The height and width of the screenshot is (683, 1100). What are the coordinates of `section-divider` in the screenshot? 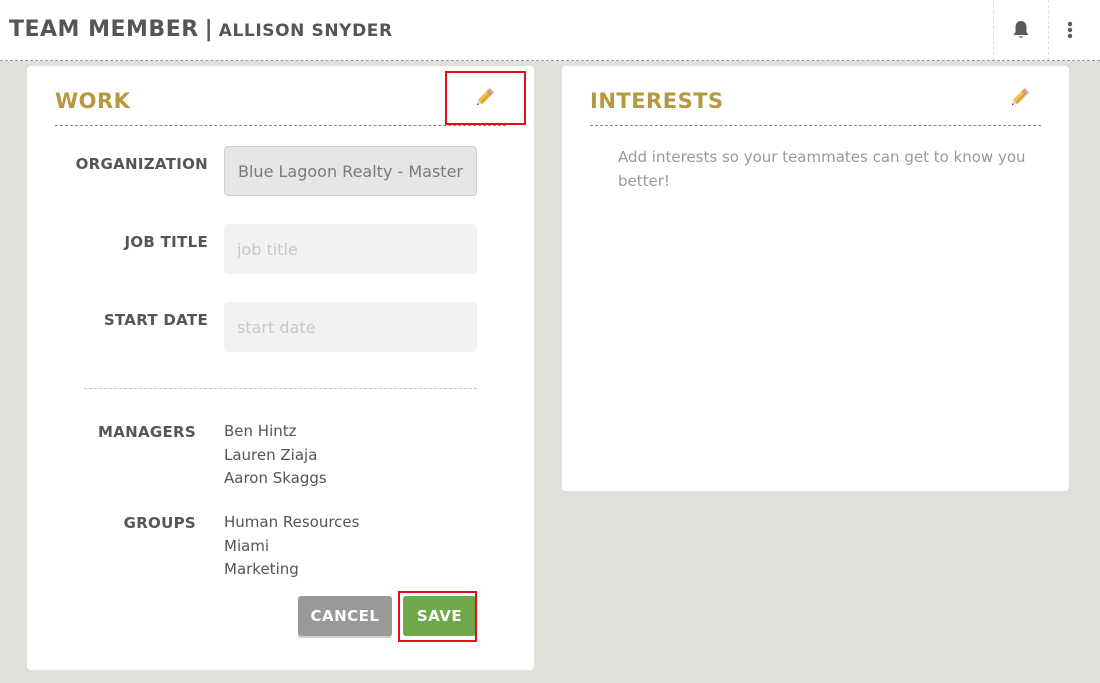 It's located at (280, 388).